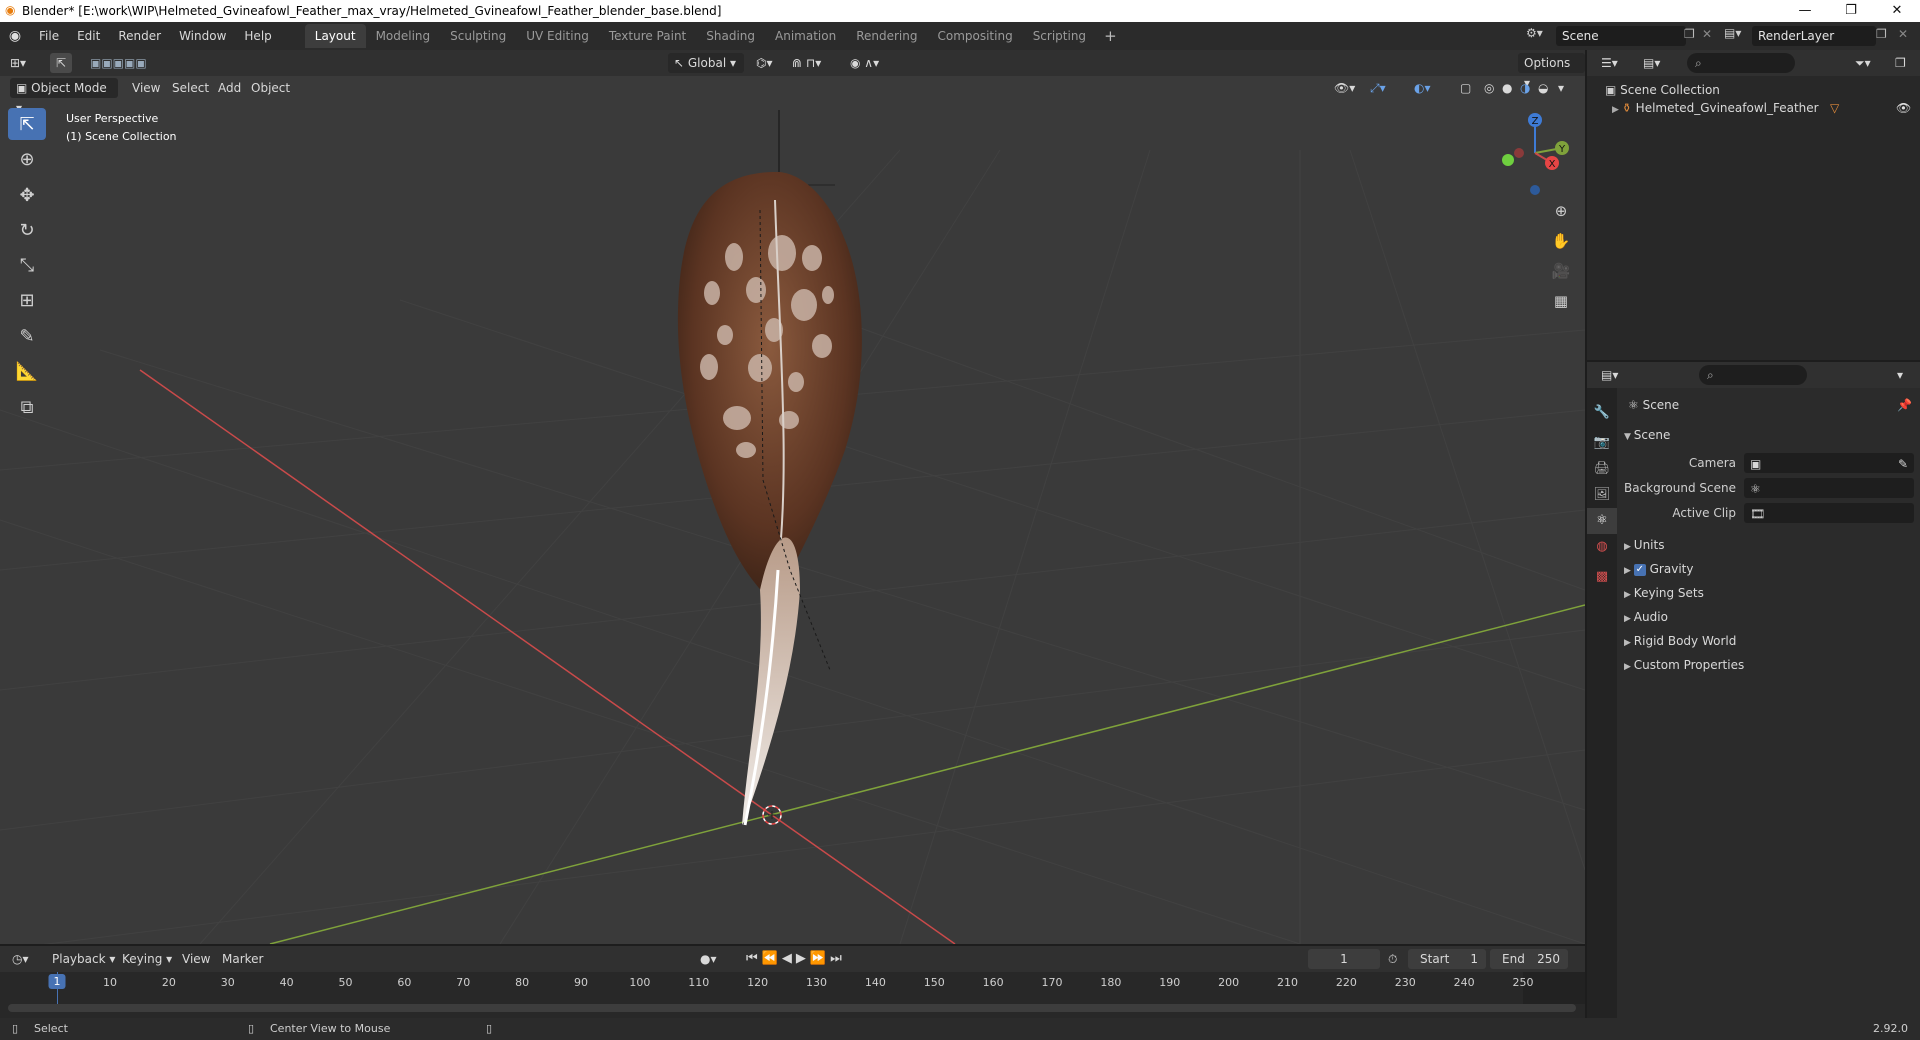 The height and width of the screenshot is (1040, 1920). Describe the element at coordinates (886, 36) in the screenshot. I see `tab-rendering: Rendering` at that location.